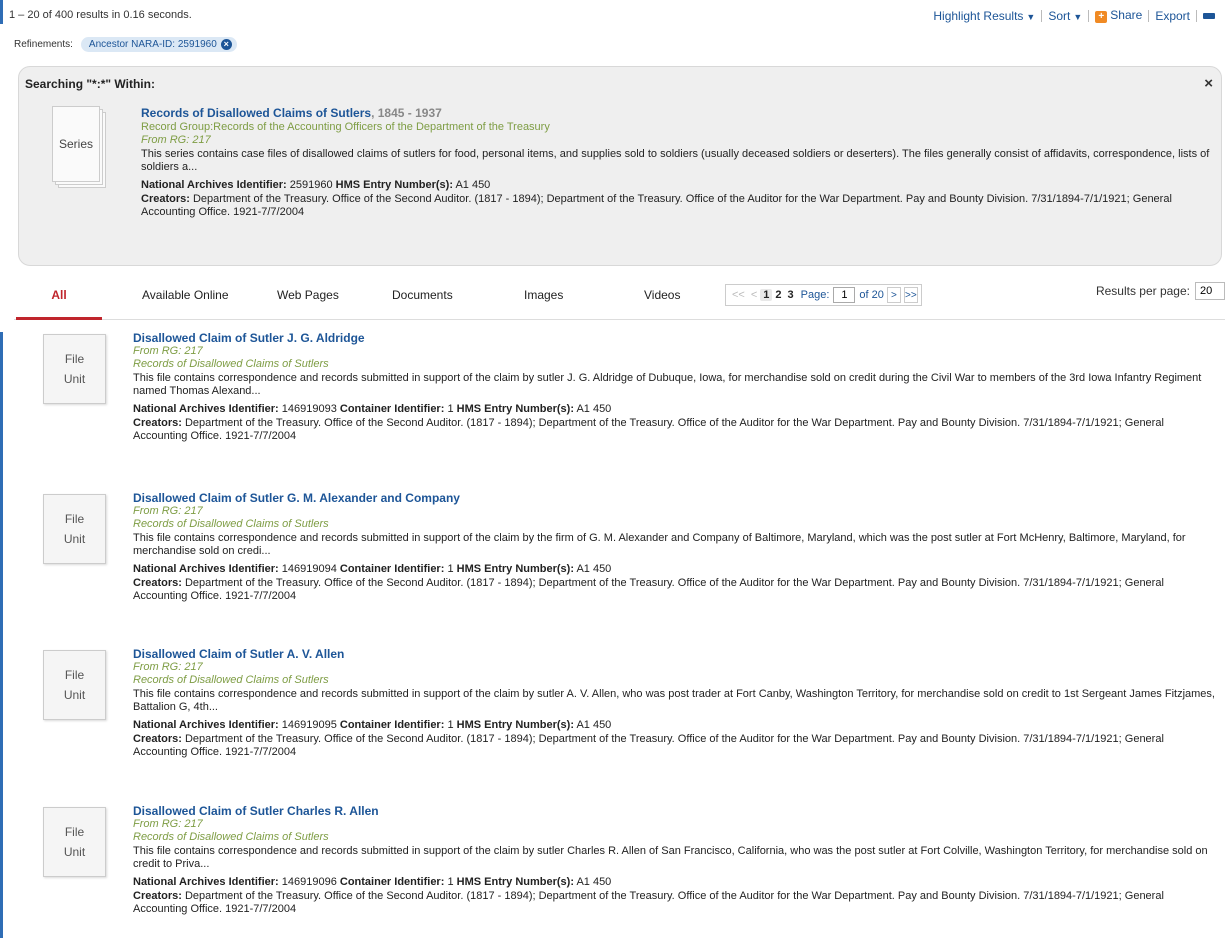 This screenshot has height=938, width=1225. I want to click on export-button: Export, so click(1172, 16).